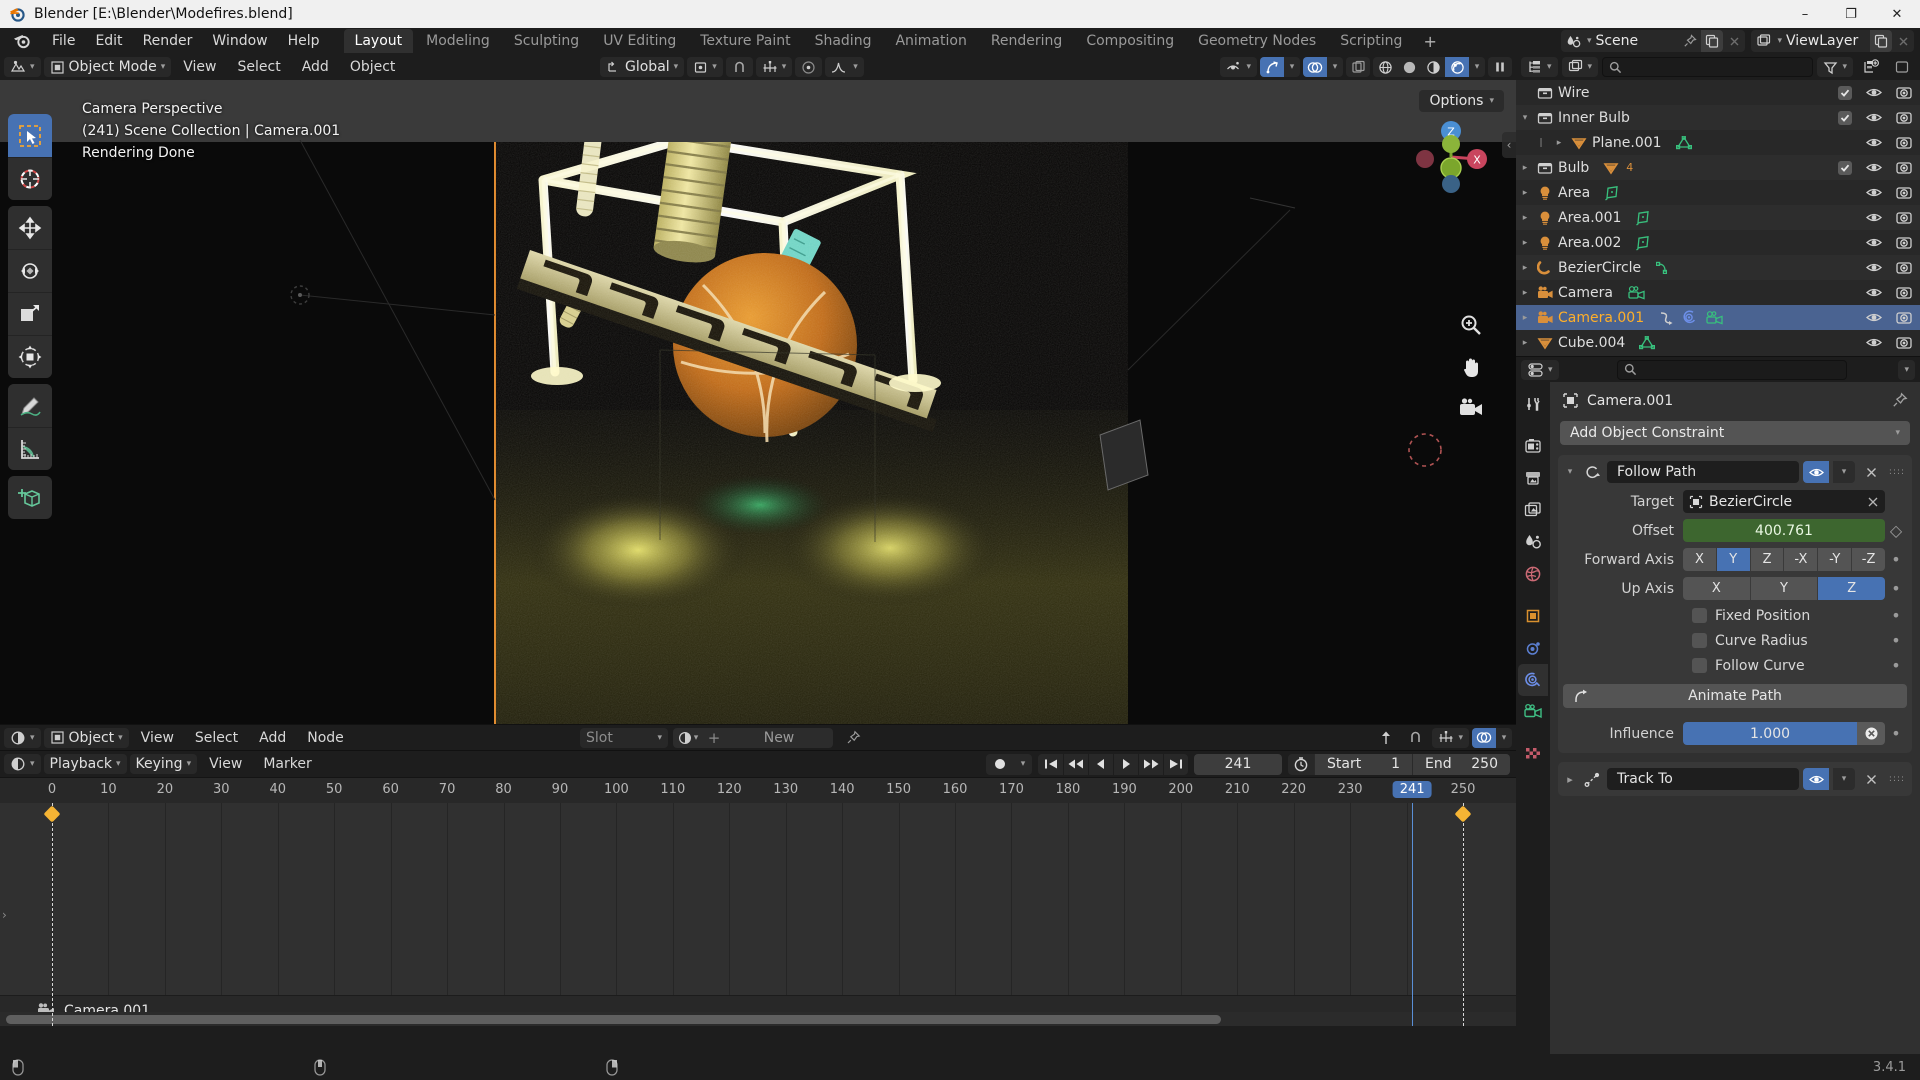 The width and height of the screenshot is (1920, 1080). Describe the element at coordinates (30, 135) in the screenshot. I see `tool-tweak-select` at that location.